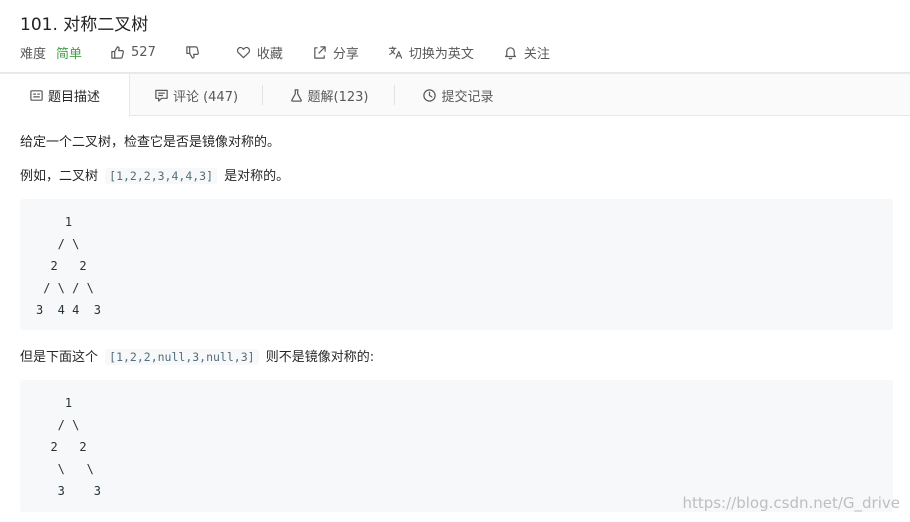 This screenshot has width=910, height=522. I want to click on follow-label: 关注, so click(536, 54).